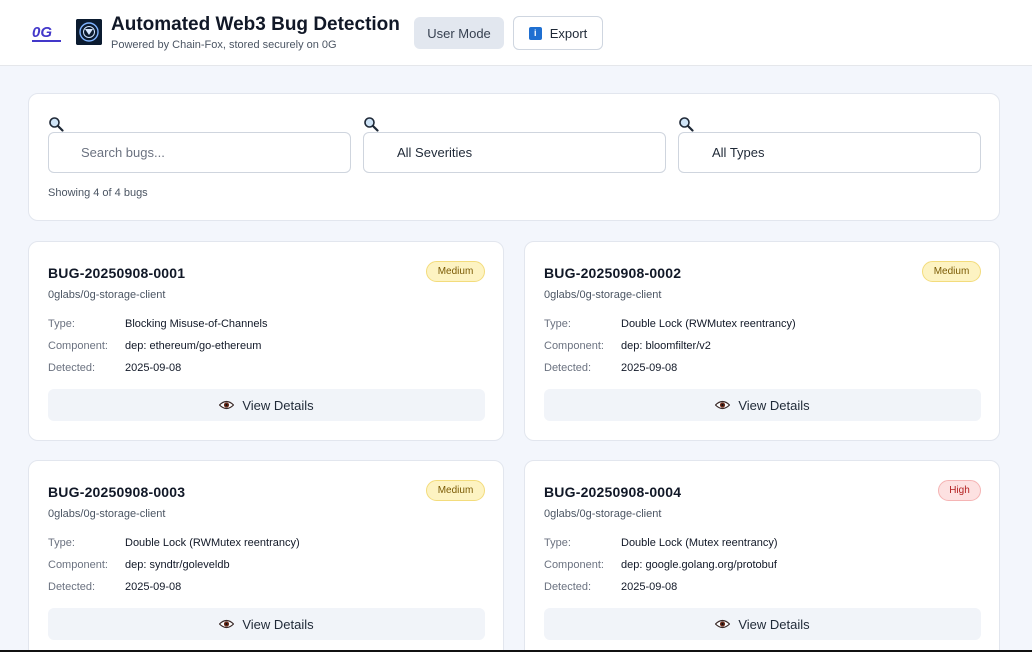 The width and height of the screenshot is (1032, 652). What do you see at coordinates (959, 490) in the screenshot?
I see `severity-badge: High` at bounding box center [959, 490].